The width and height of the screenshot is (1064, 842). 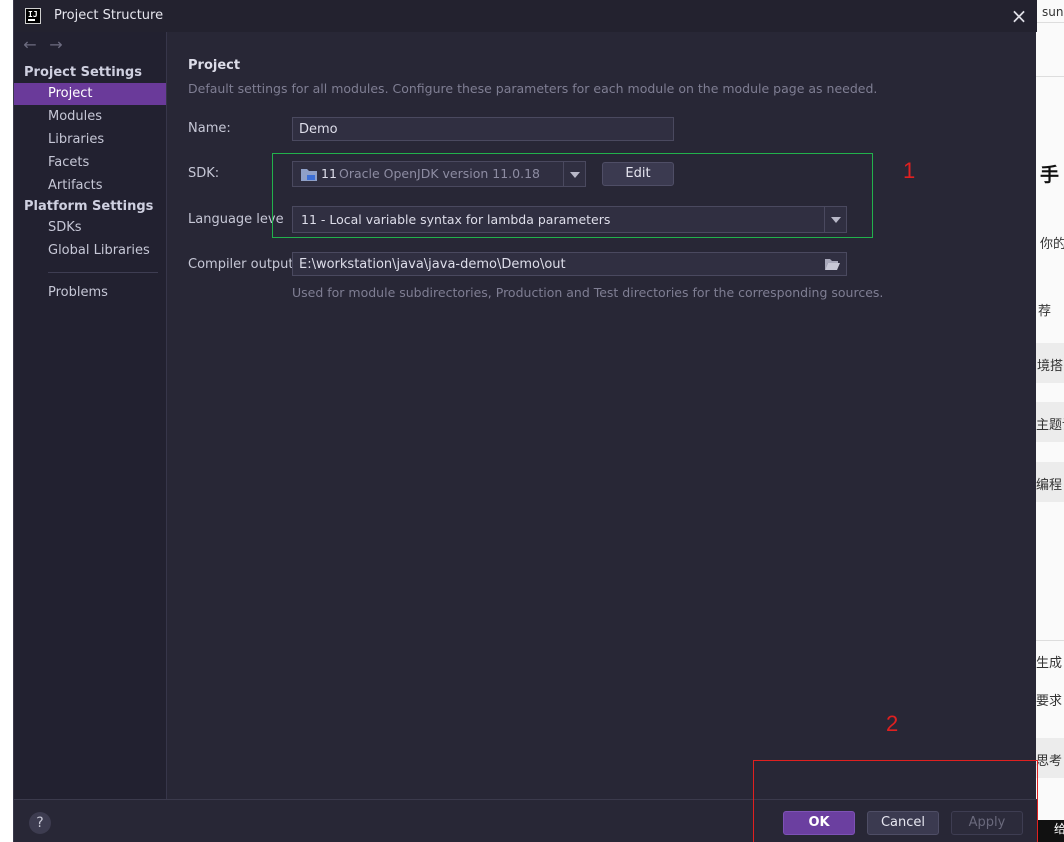 I want to click on folder-open-icon, so click(x=832, y=264).